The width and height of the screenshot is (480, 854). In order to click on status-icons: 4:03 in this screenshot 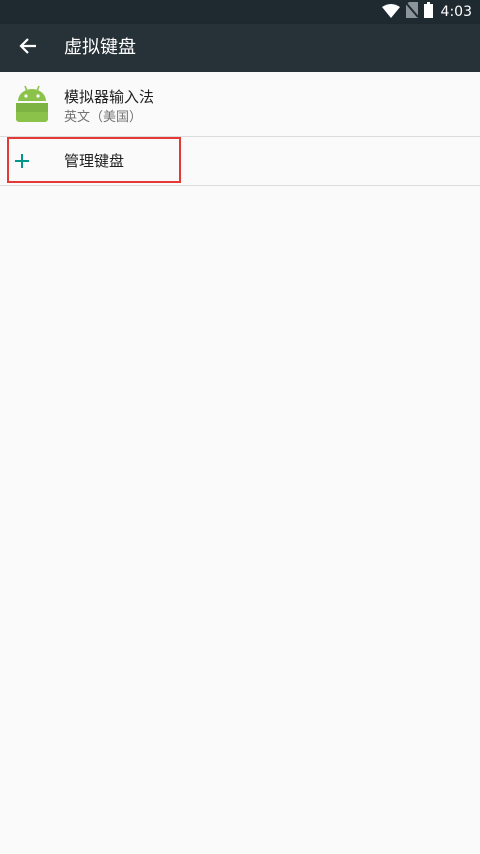, I will do `click(426, 12)`.